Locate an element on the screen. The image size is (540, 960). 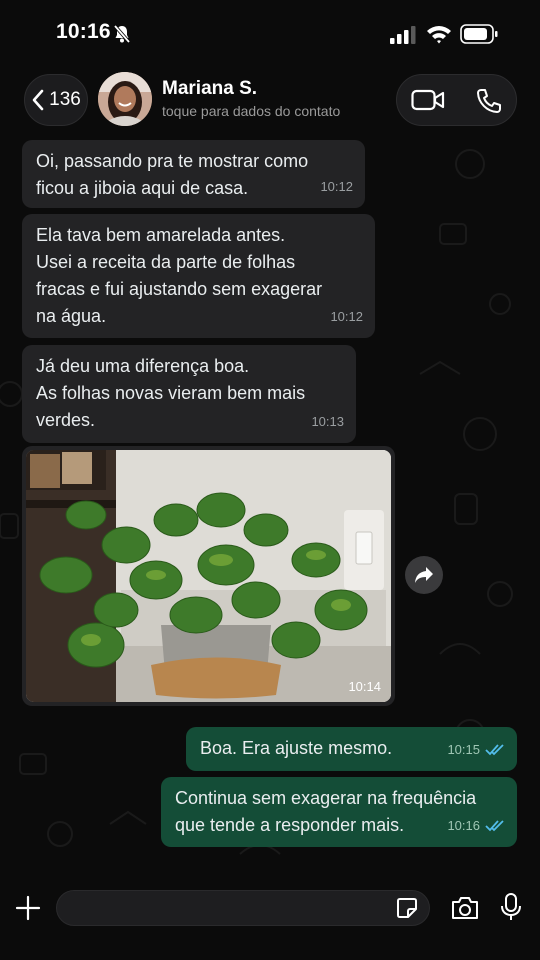
message-time: 10:16 is located at coordinates (463, 825).